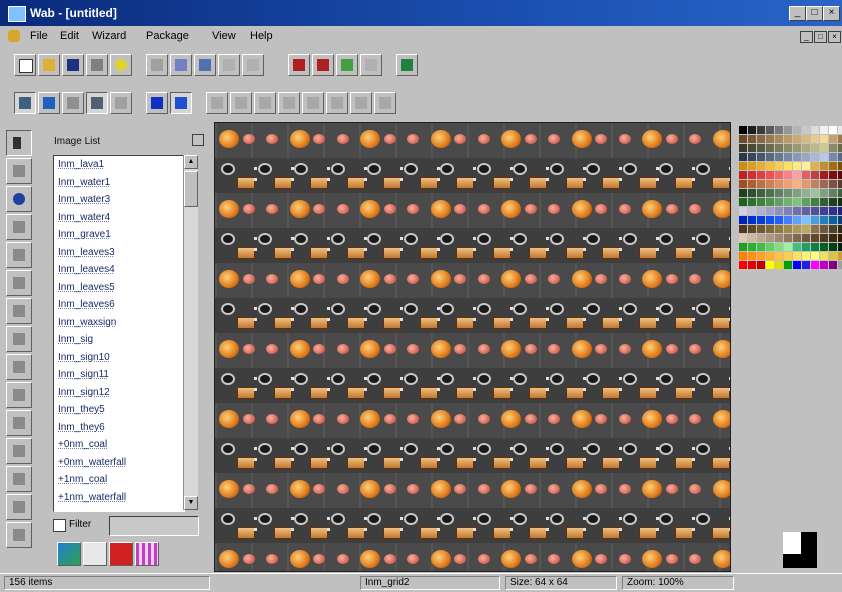  What do you see at coordinates (361, 103) in the screenshot?
I see `edit-tool-7-button` at bounding box center [361, 103].